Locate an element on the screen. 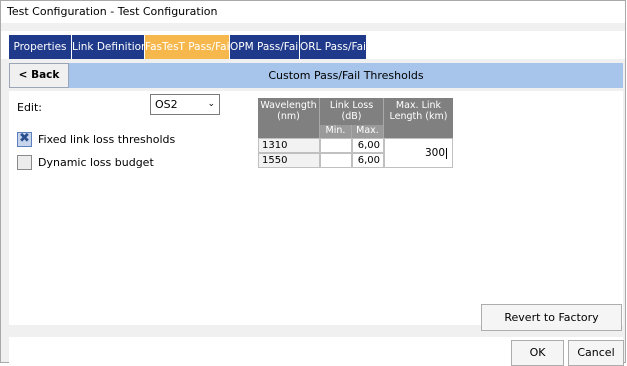  window-title: Test Configuration - Test Configuration is located at coordinates (313, 12).